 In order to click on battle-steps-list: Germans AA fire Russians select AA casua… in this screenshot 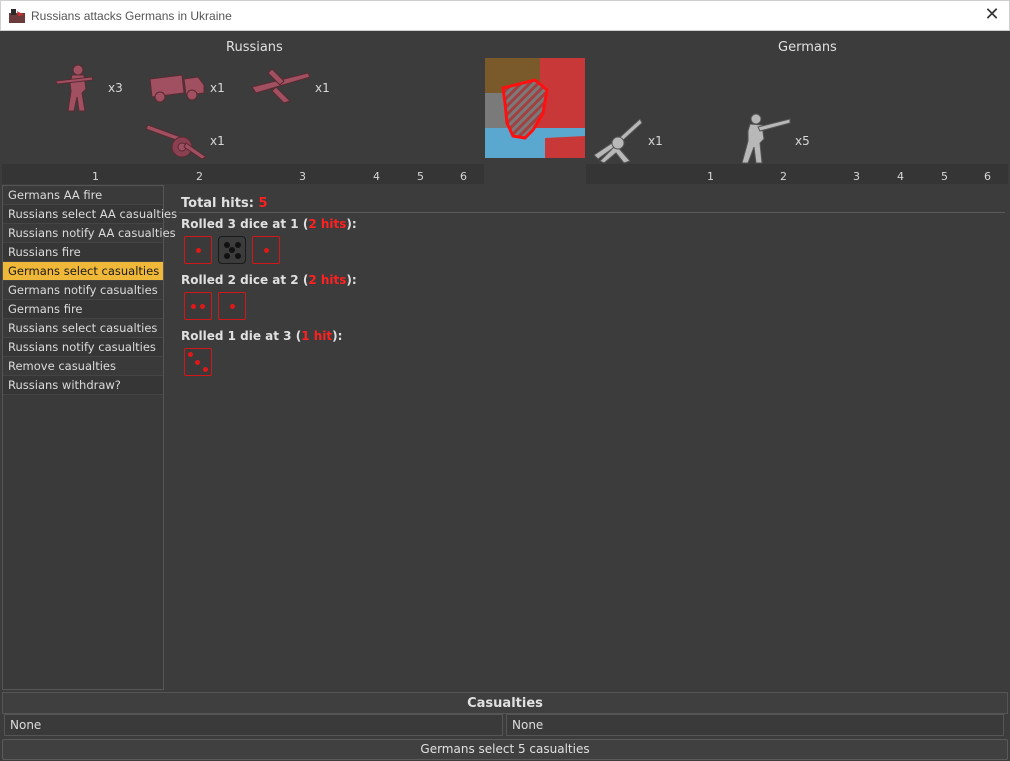, I will do `click(89, 437)`.